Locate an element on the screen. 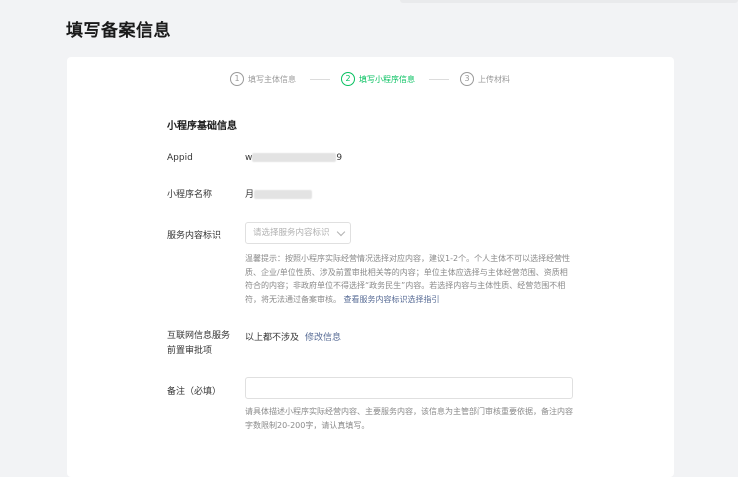 This screenshot has height=477, width=738. step-1-number: 1 is located at coordinates (237, 79).